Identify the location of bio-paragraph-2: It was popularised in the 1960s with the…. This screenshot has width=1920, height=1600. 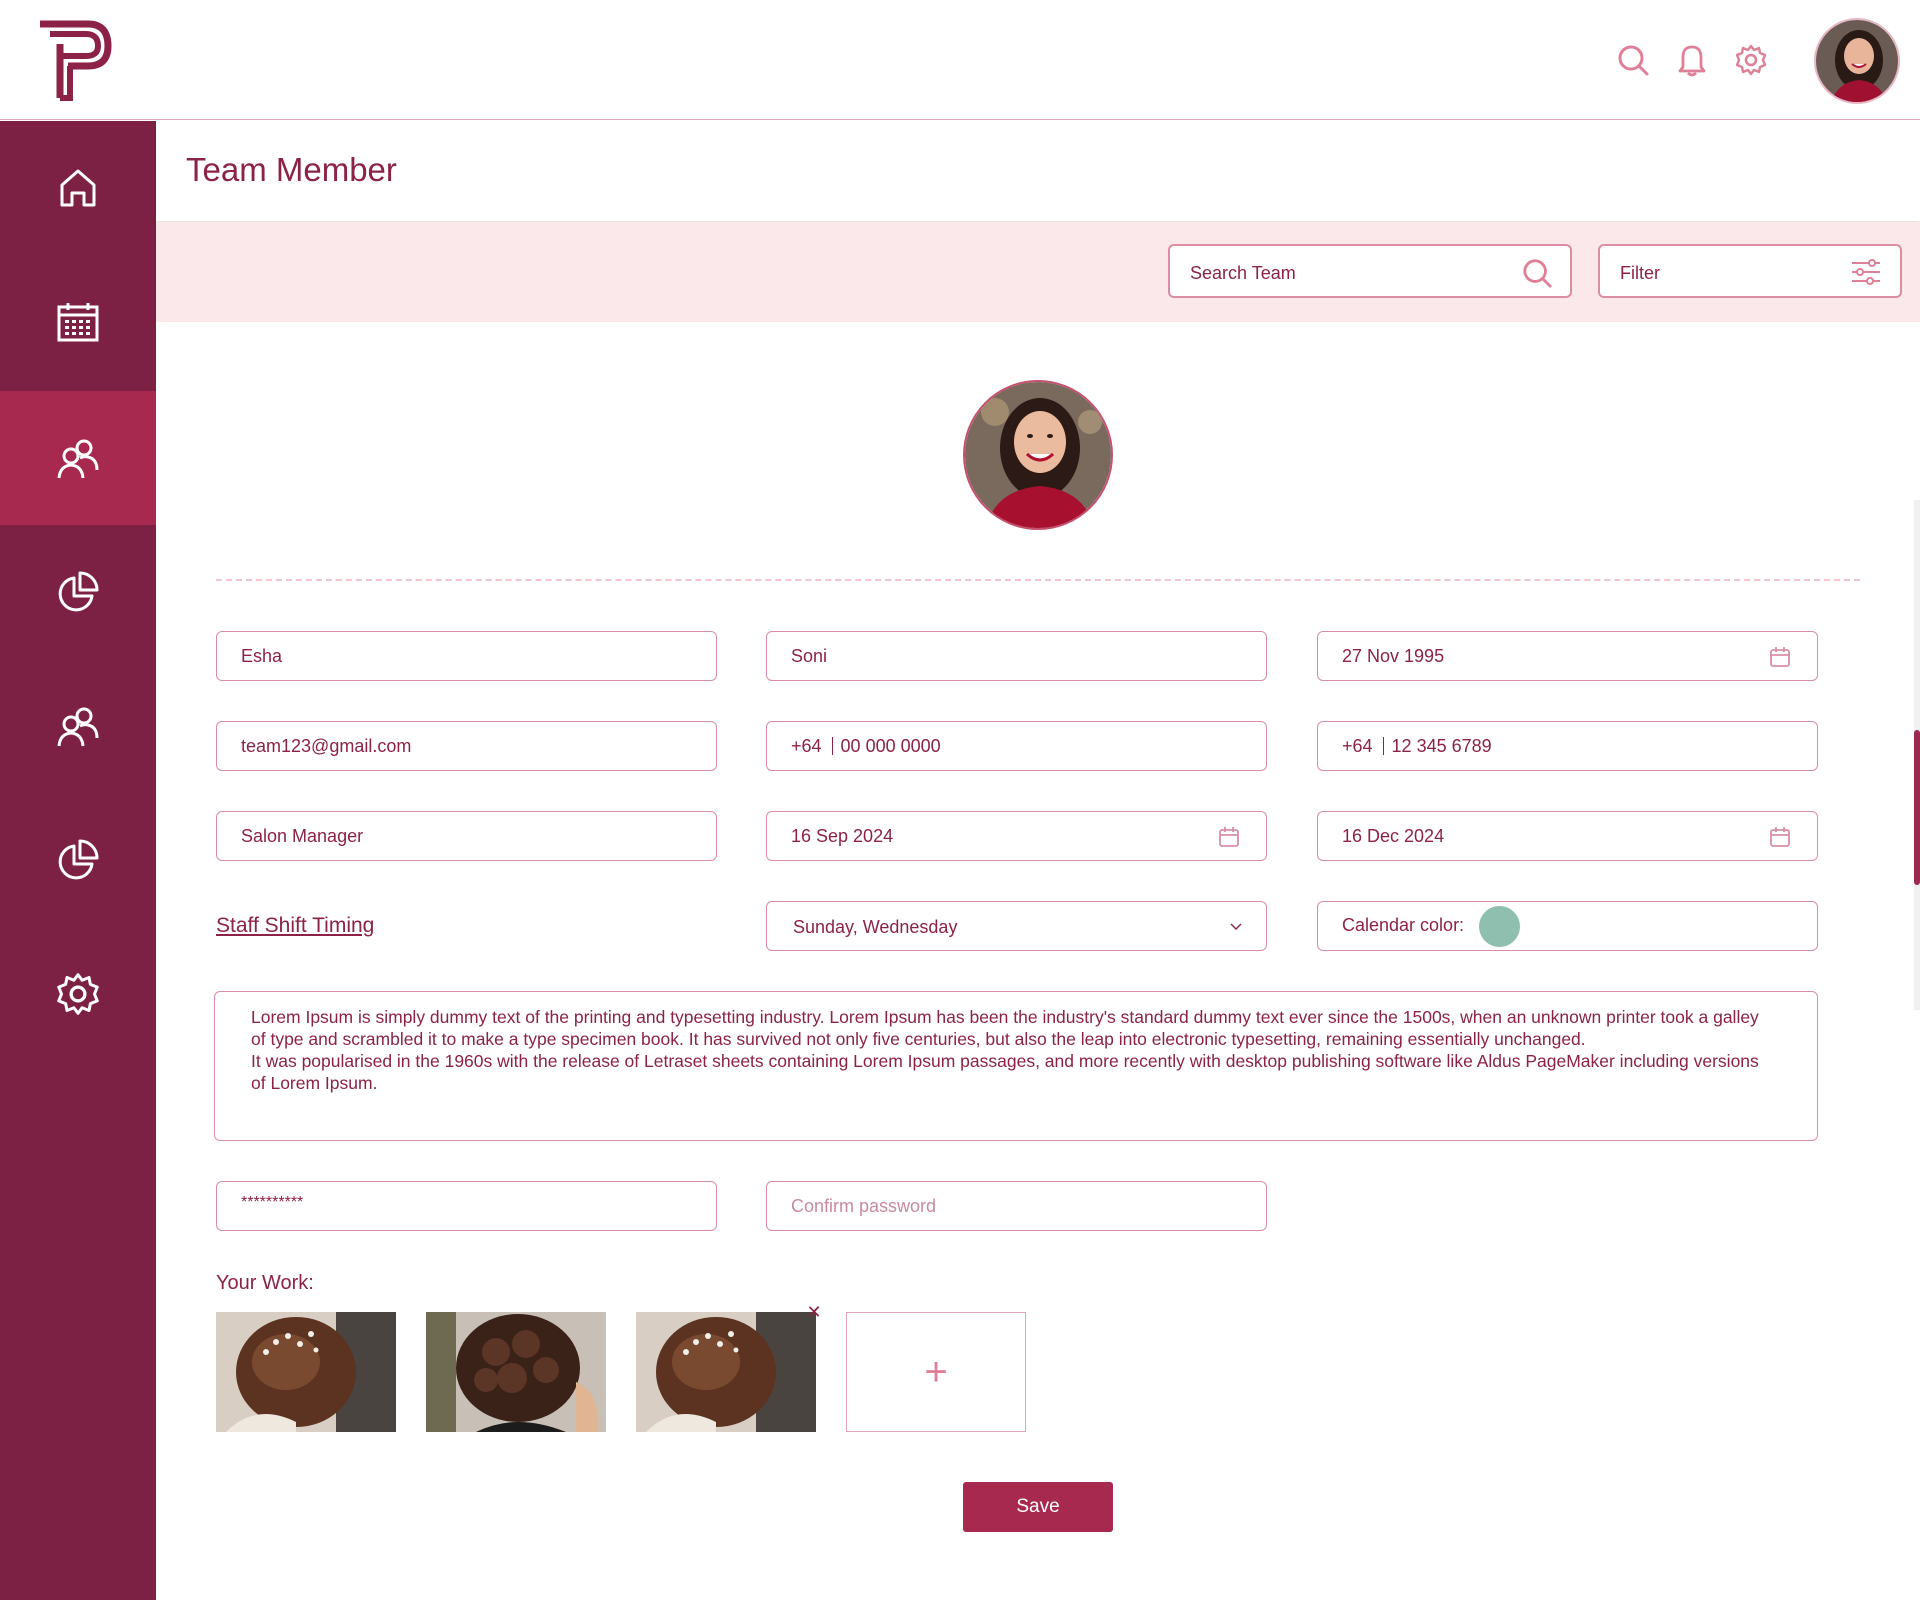
(1005, 1072).